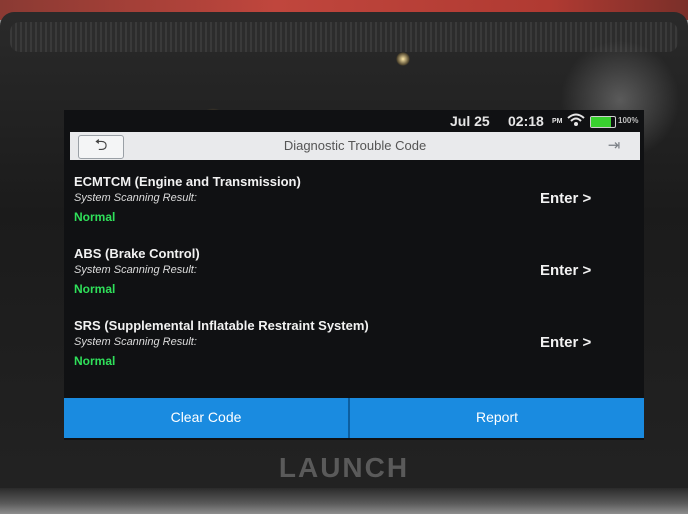 Image resolution: width=688 pixels, height=514 pixels. I want to click on status-bar: Jul 25 02:18 PM 100%, so click(354, 120).